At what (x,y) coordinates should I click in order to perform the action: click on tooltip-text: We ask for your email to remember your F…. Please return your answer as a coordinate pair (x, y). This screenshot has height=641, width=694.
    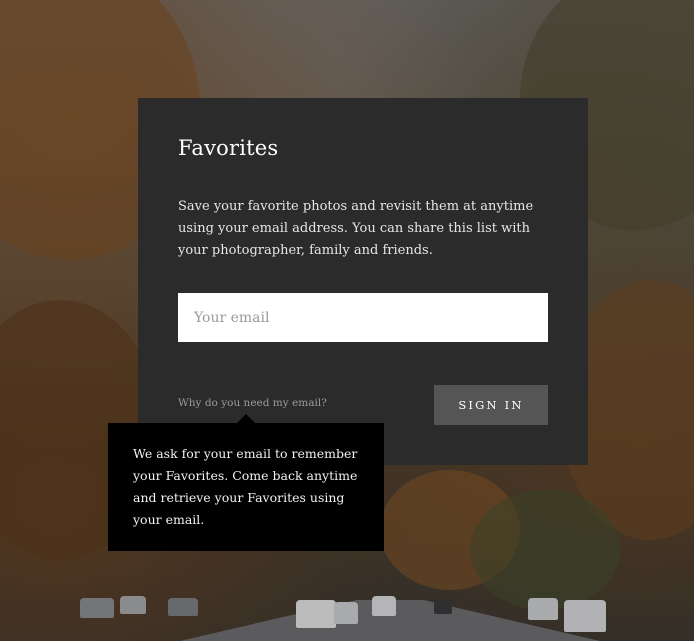
    Looking at the image, I should click on (245, 486).